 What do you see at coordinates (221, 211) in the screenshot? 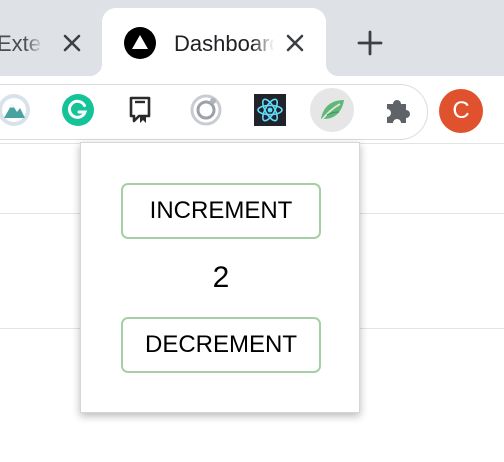
I see `increment-button: INCREMENT` at bounding box center [221, 211].